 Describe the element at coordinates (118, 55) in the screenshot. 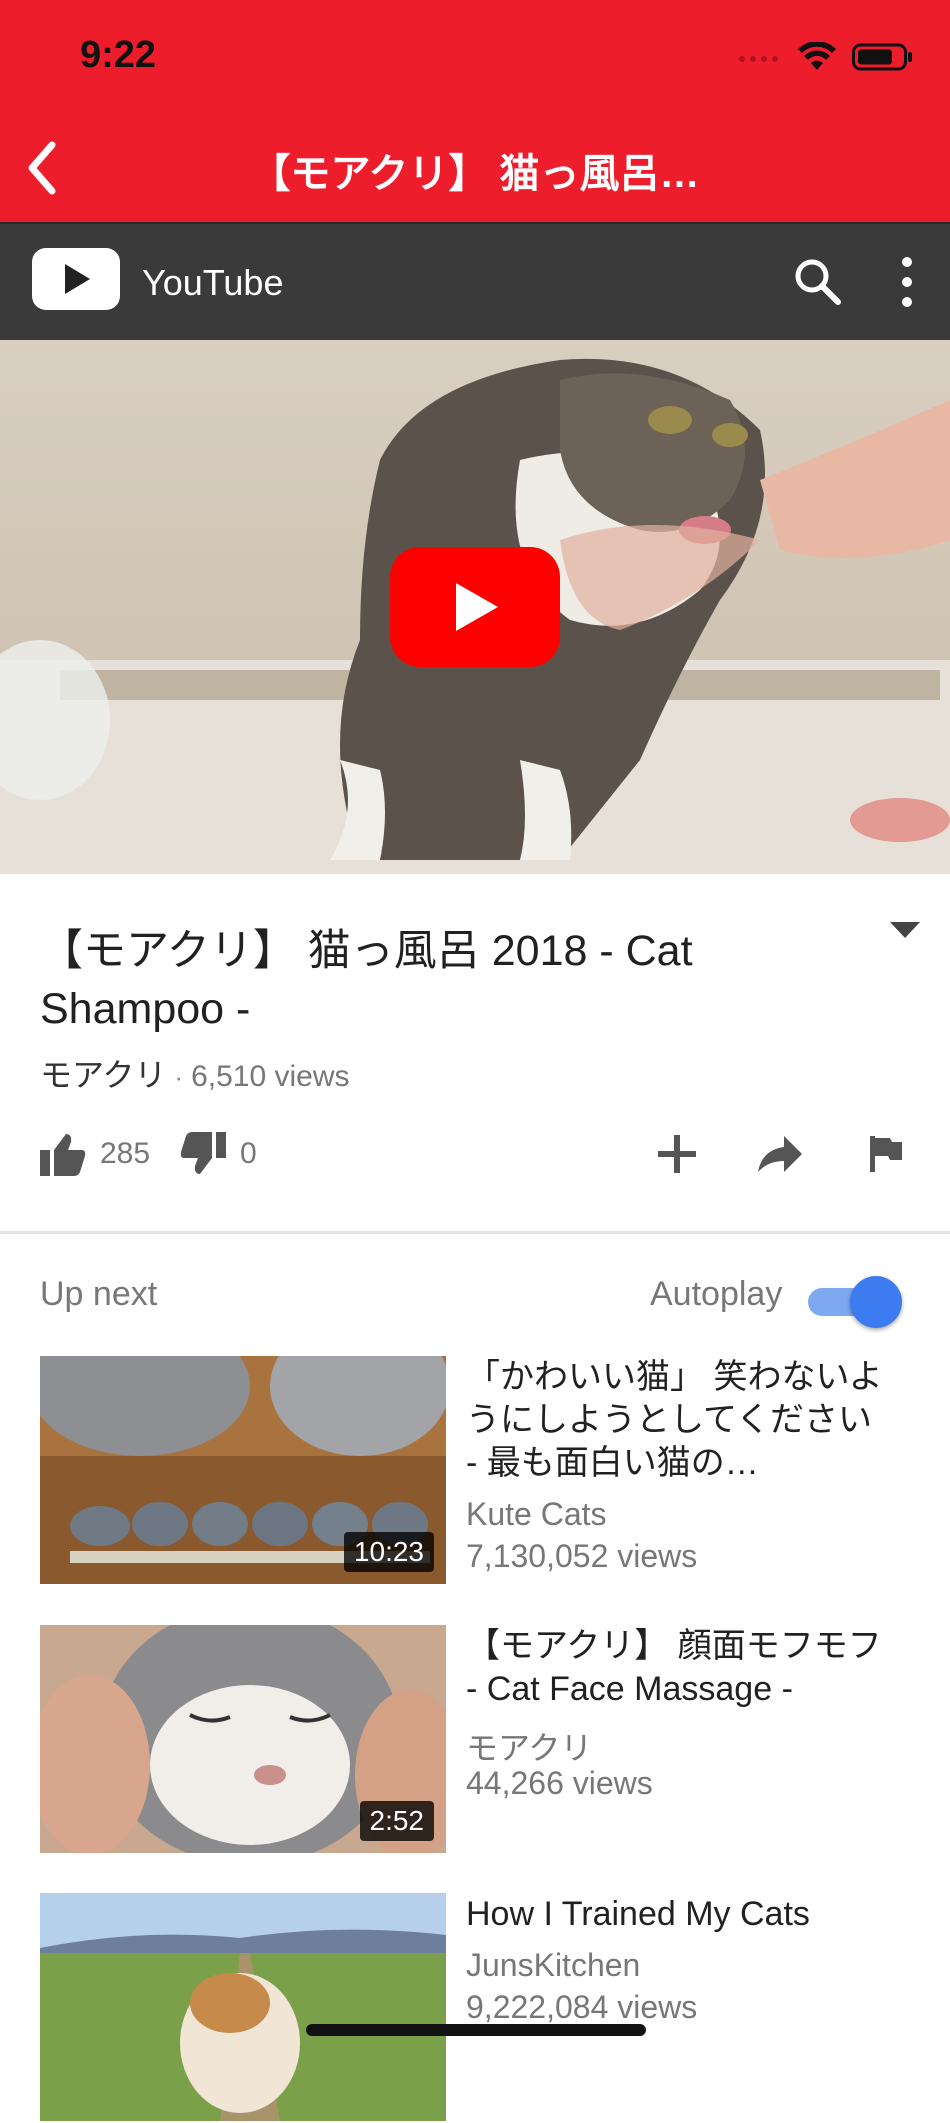

I see `status-time: 9:22` at that location.